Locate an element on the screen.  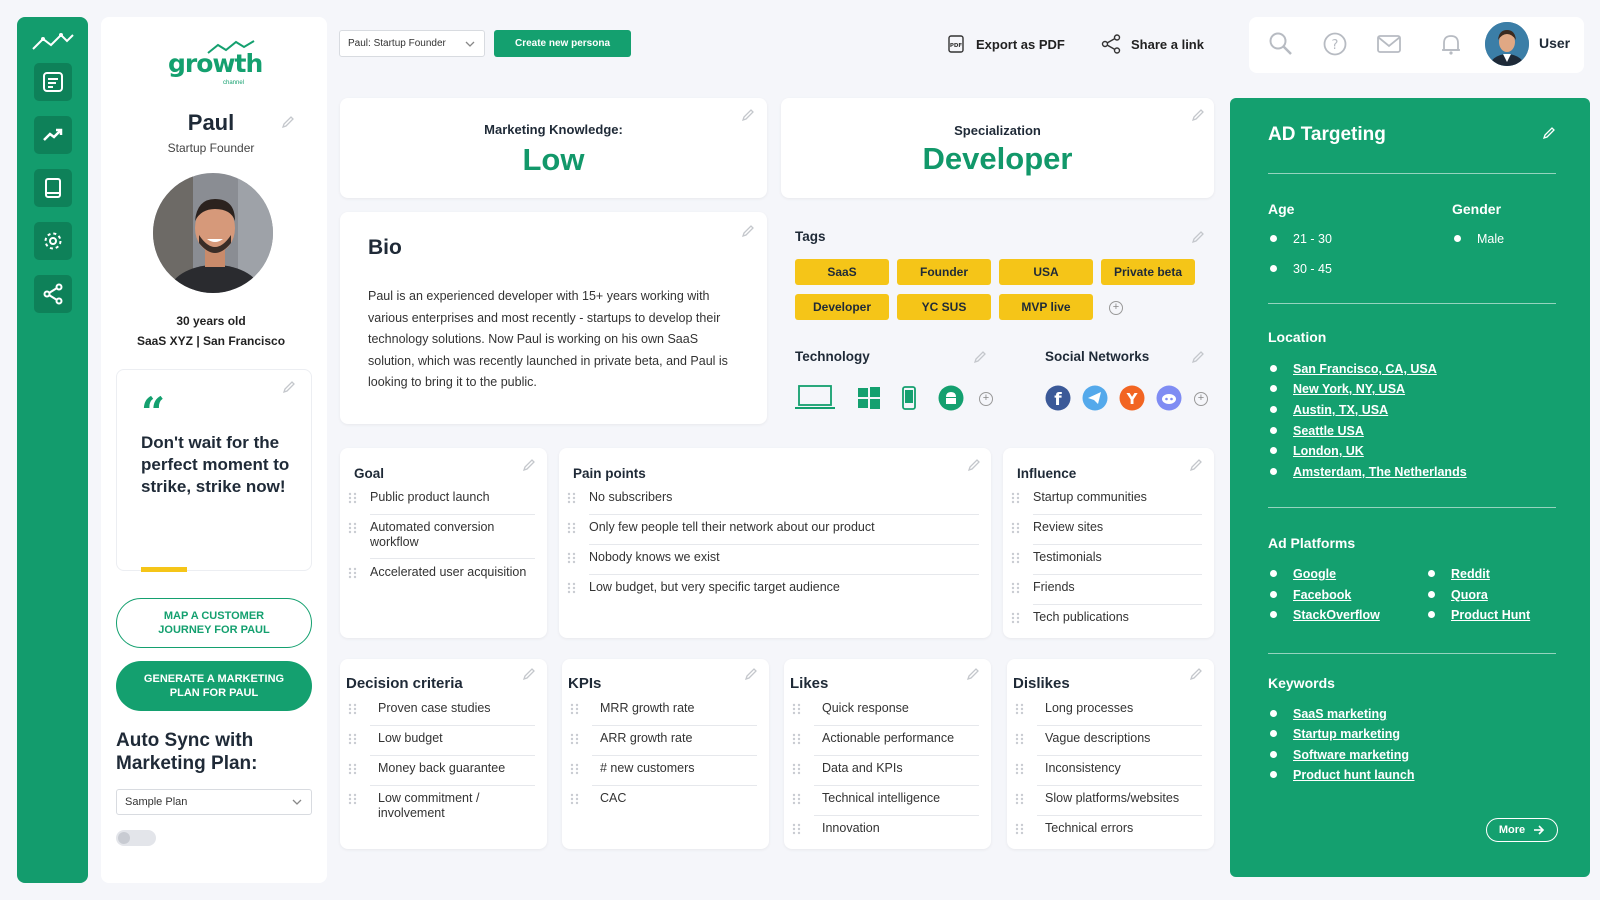
list-item: Nobody knows we exist is located at coordinates (773, 557).